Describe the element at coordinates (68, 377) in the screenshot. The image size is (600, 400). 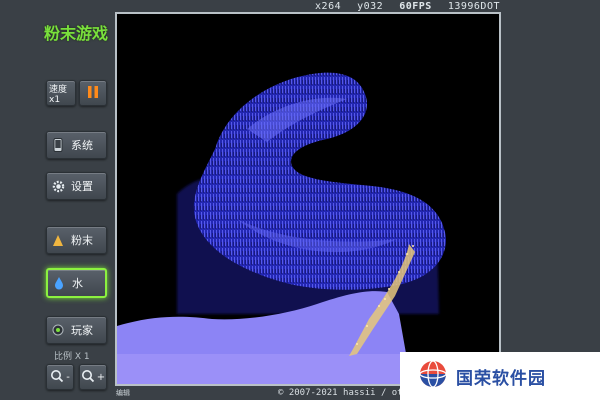
I see `zoom-out-label: -` at that location.